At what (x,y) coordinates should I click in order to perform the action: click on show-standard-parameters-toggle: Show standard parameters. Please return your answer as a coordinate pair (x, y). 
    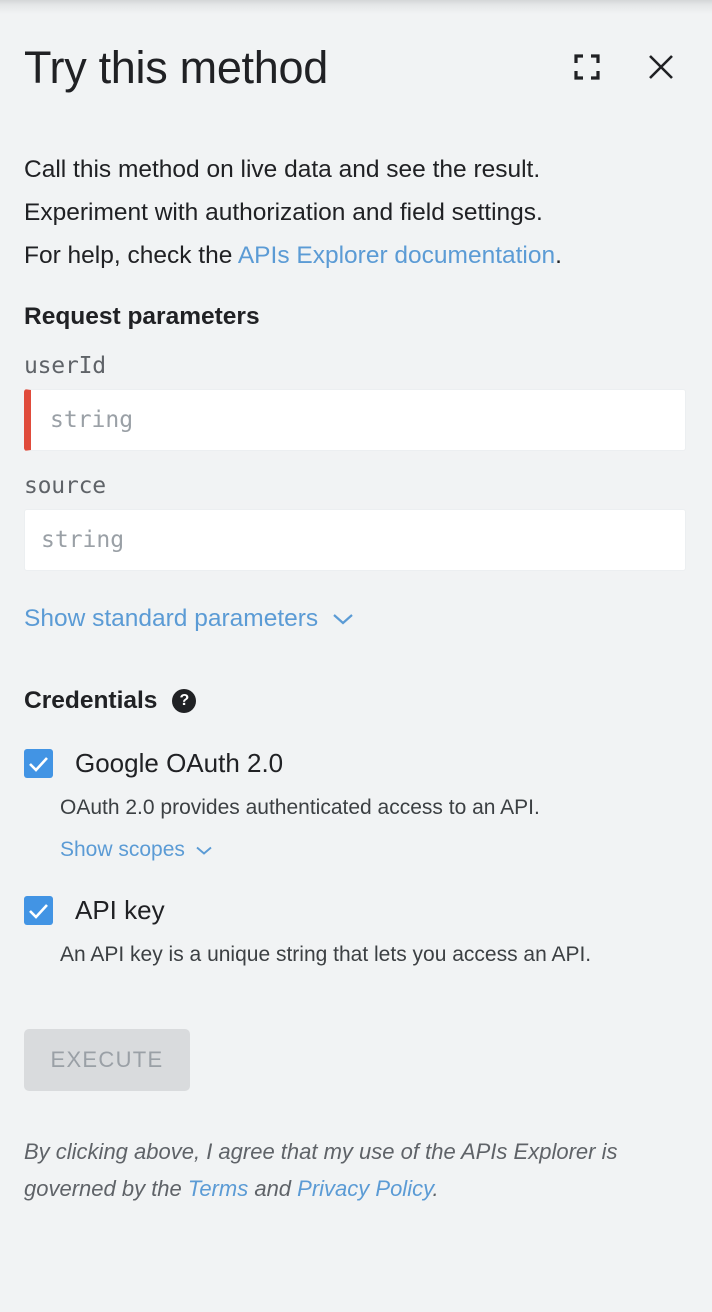
    Looking at the image, I should click on (189, 619).